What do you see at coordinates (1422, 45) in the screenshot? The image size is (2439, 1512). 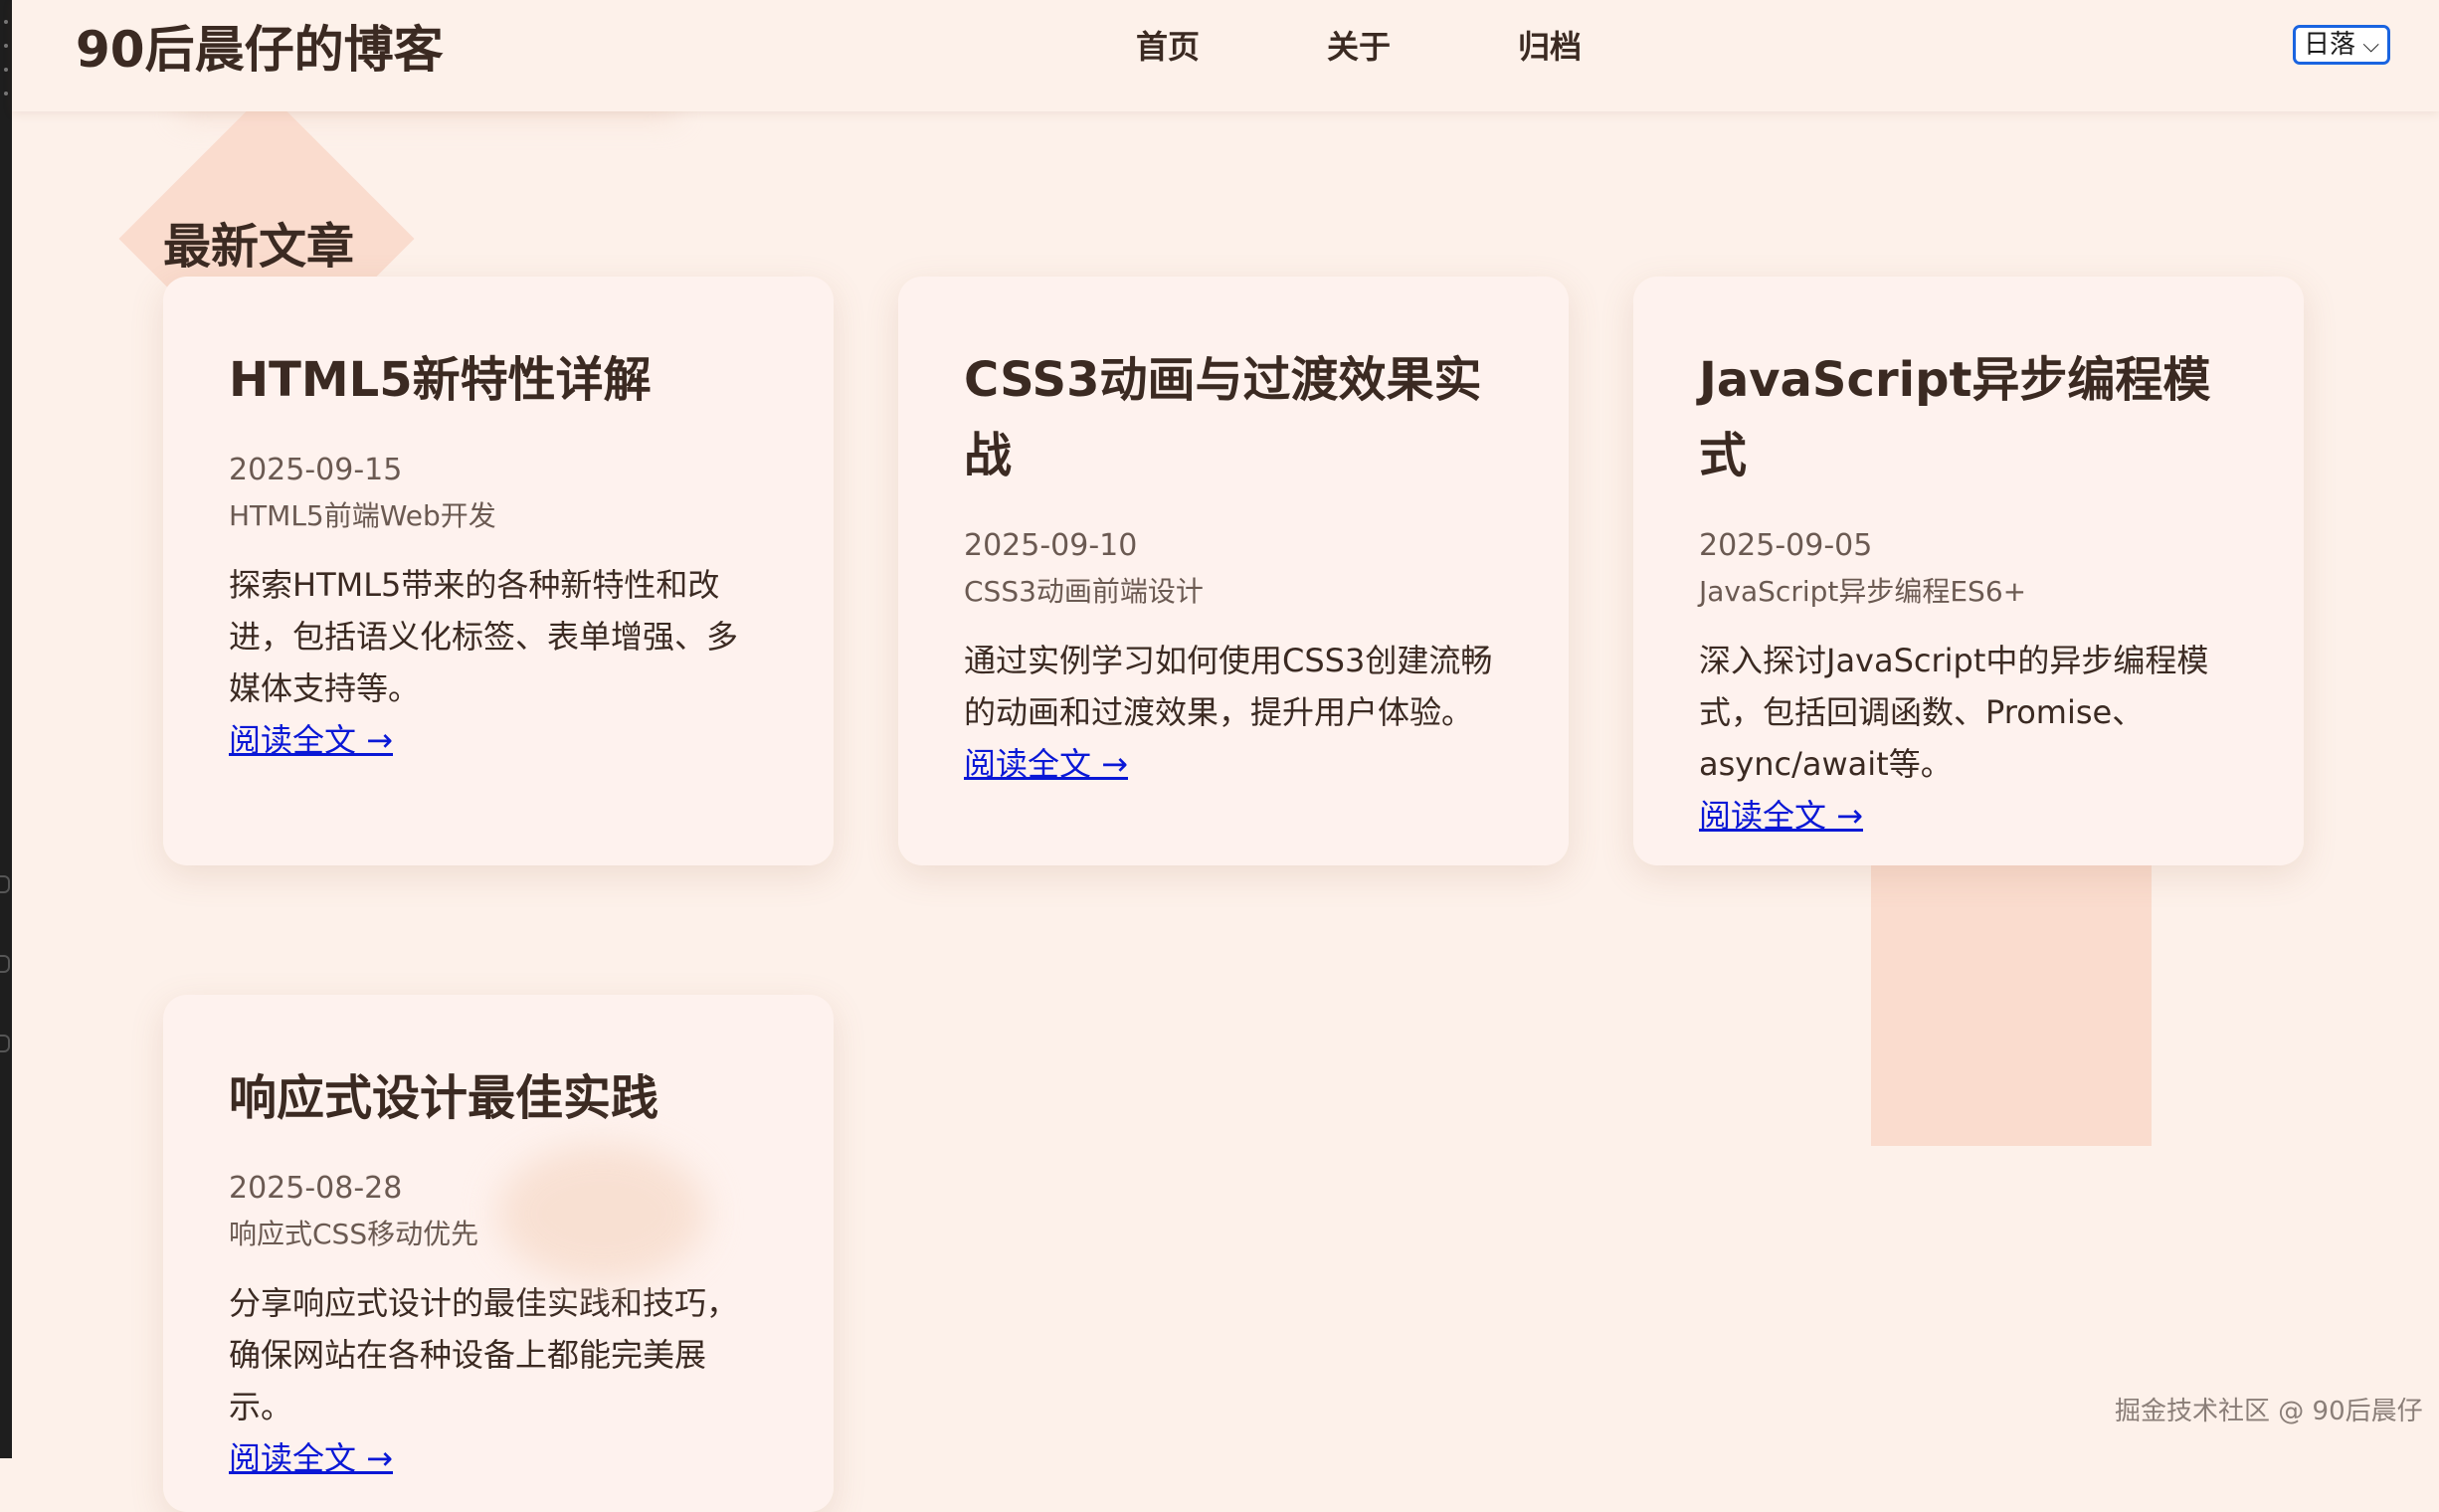 I see `main-nav: 首页 关于 归档` at bounding box center [1422, 45].